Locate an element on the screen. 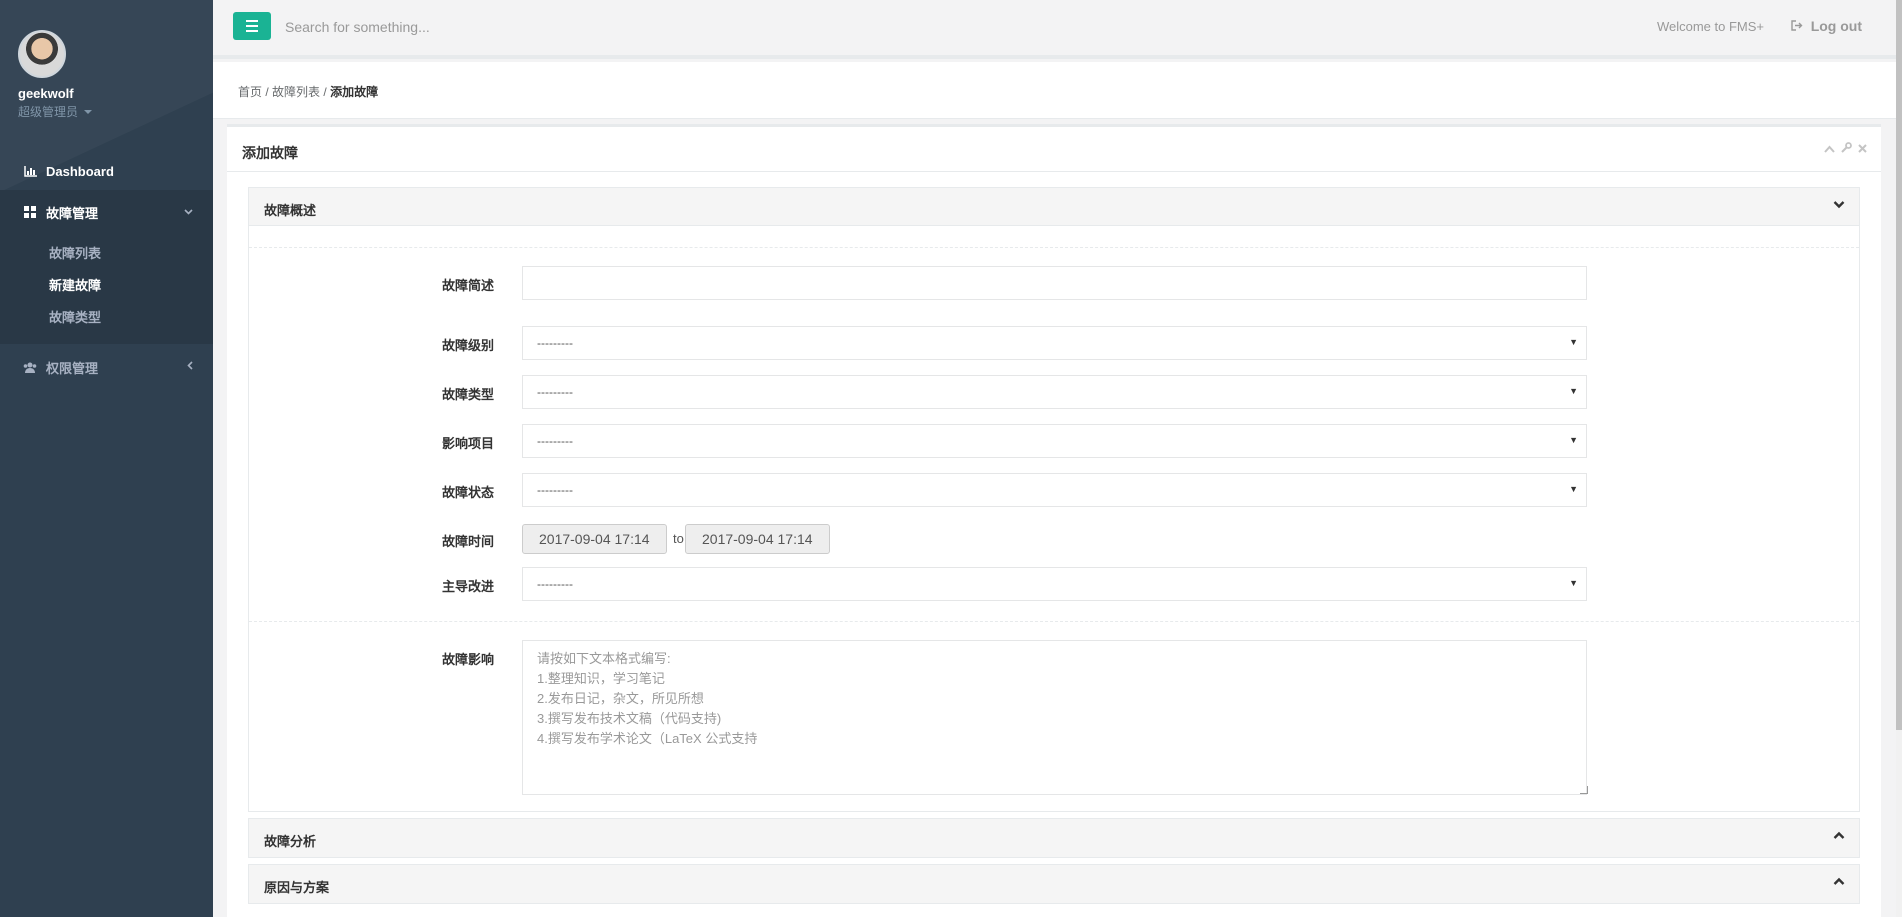 The height and width of the screenshot is (917, 1902). summary-label: 故障简述 is located at coordinates (467, 285).